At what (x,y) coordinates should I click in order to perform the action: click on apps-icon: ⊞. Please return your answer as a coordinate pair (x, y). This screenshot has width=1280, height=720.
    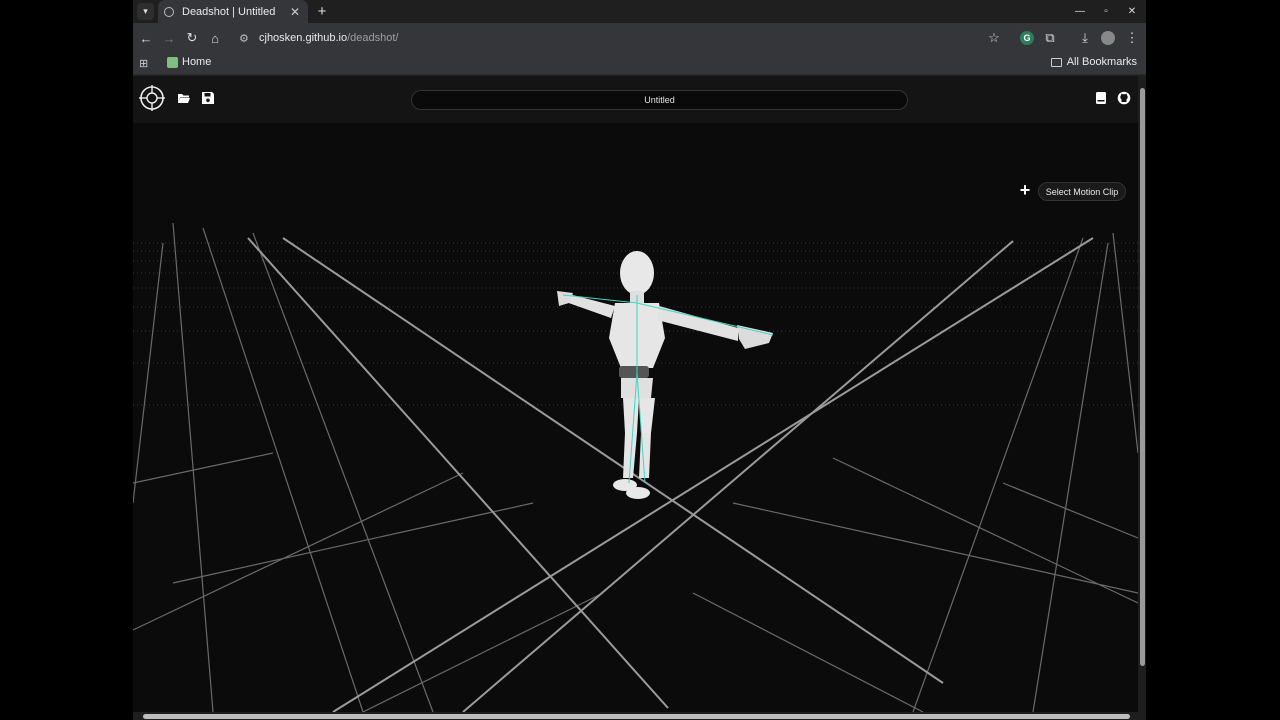
    Looking at the image, I should click on (145, 63).